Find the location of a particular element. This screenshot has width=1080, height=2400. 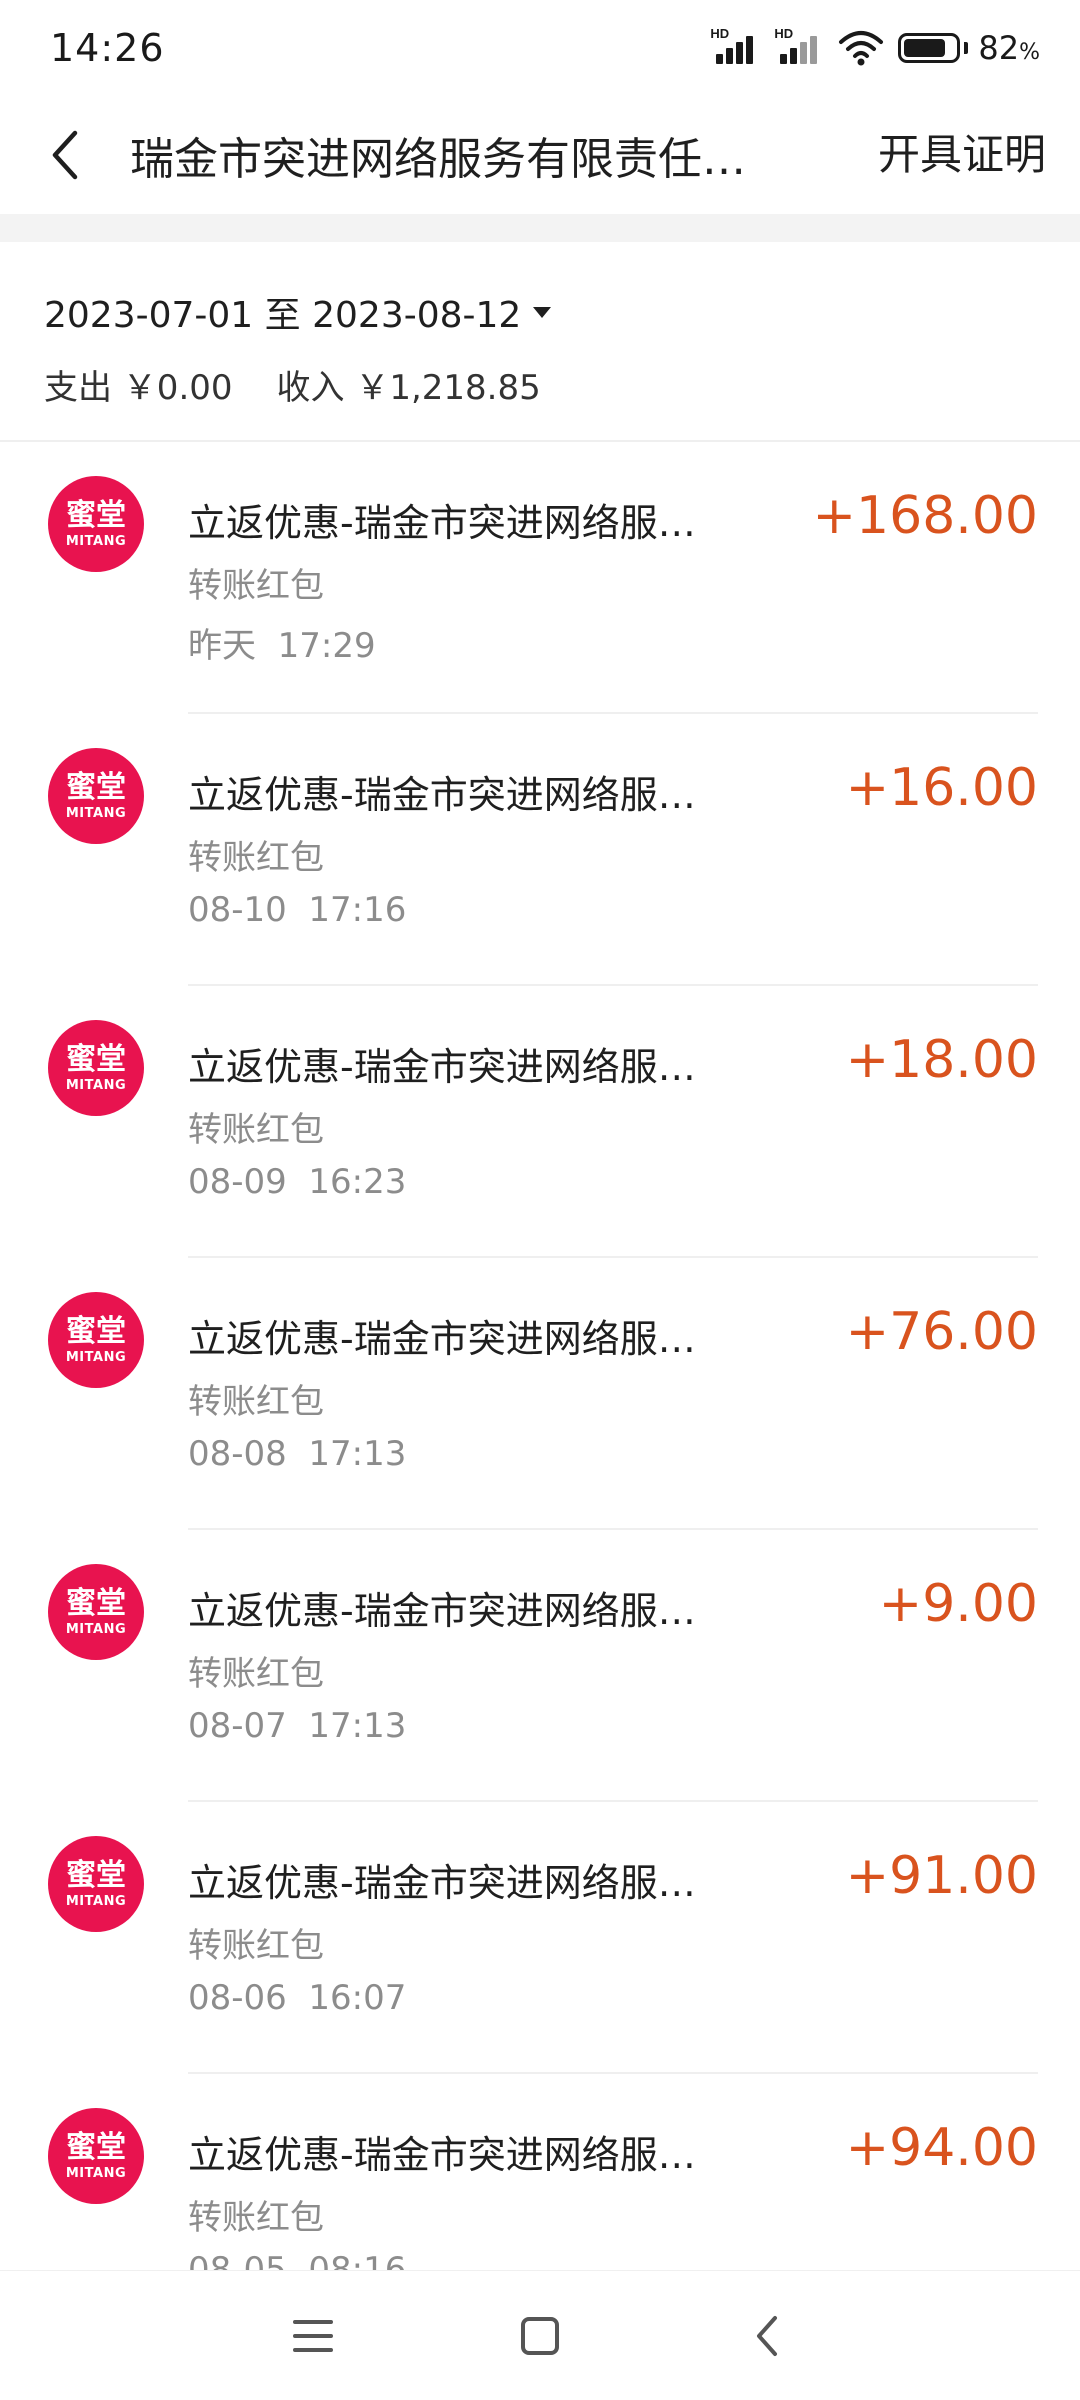

header: 瑞金市突进网络服务有限责任… 开具证明 is located at coordinates (540, 155).